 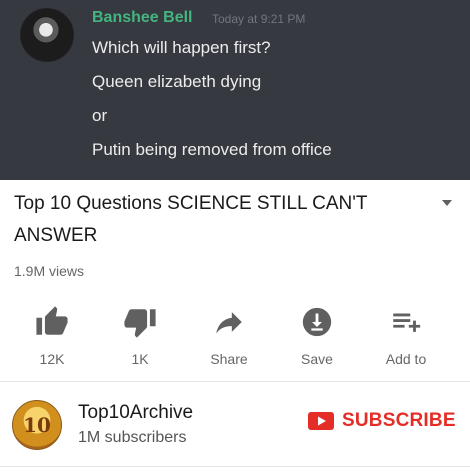 I want to click on username: Banshee Bell, so click(x=142, y=18).